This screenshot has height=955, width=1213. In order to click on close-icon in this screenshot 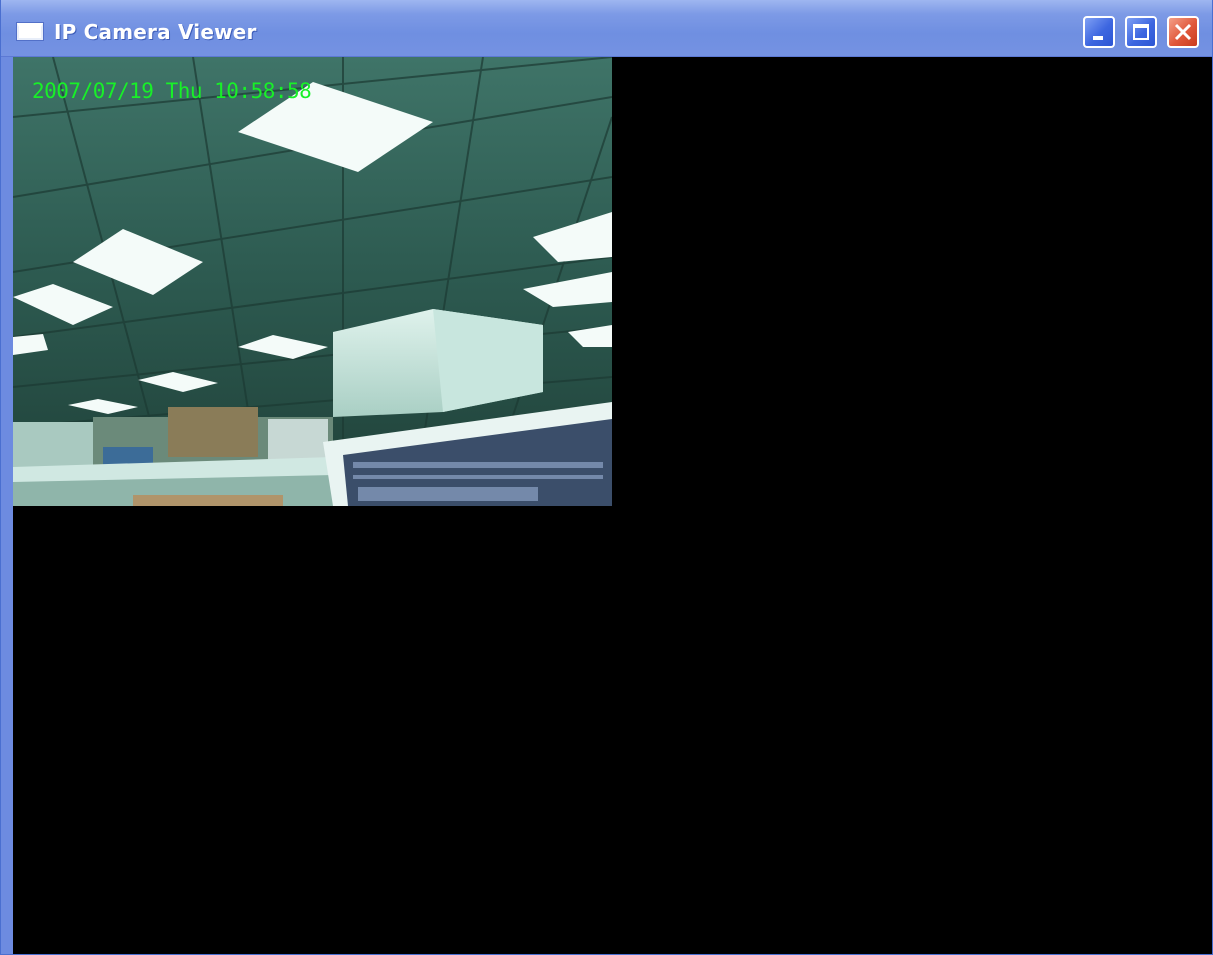, I will do `click(1183, 32)`.